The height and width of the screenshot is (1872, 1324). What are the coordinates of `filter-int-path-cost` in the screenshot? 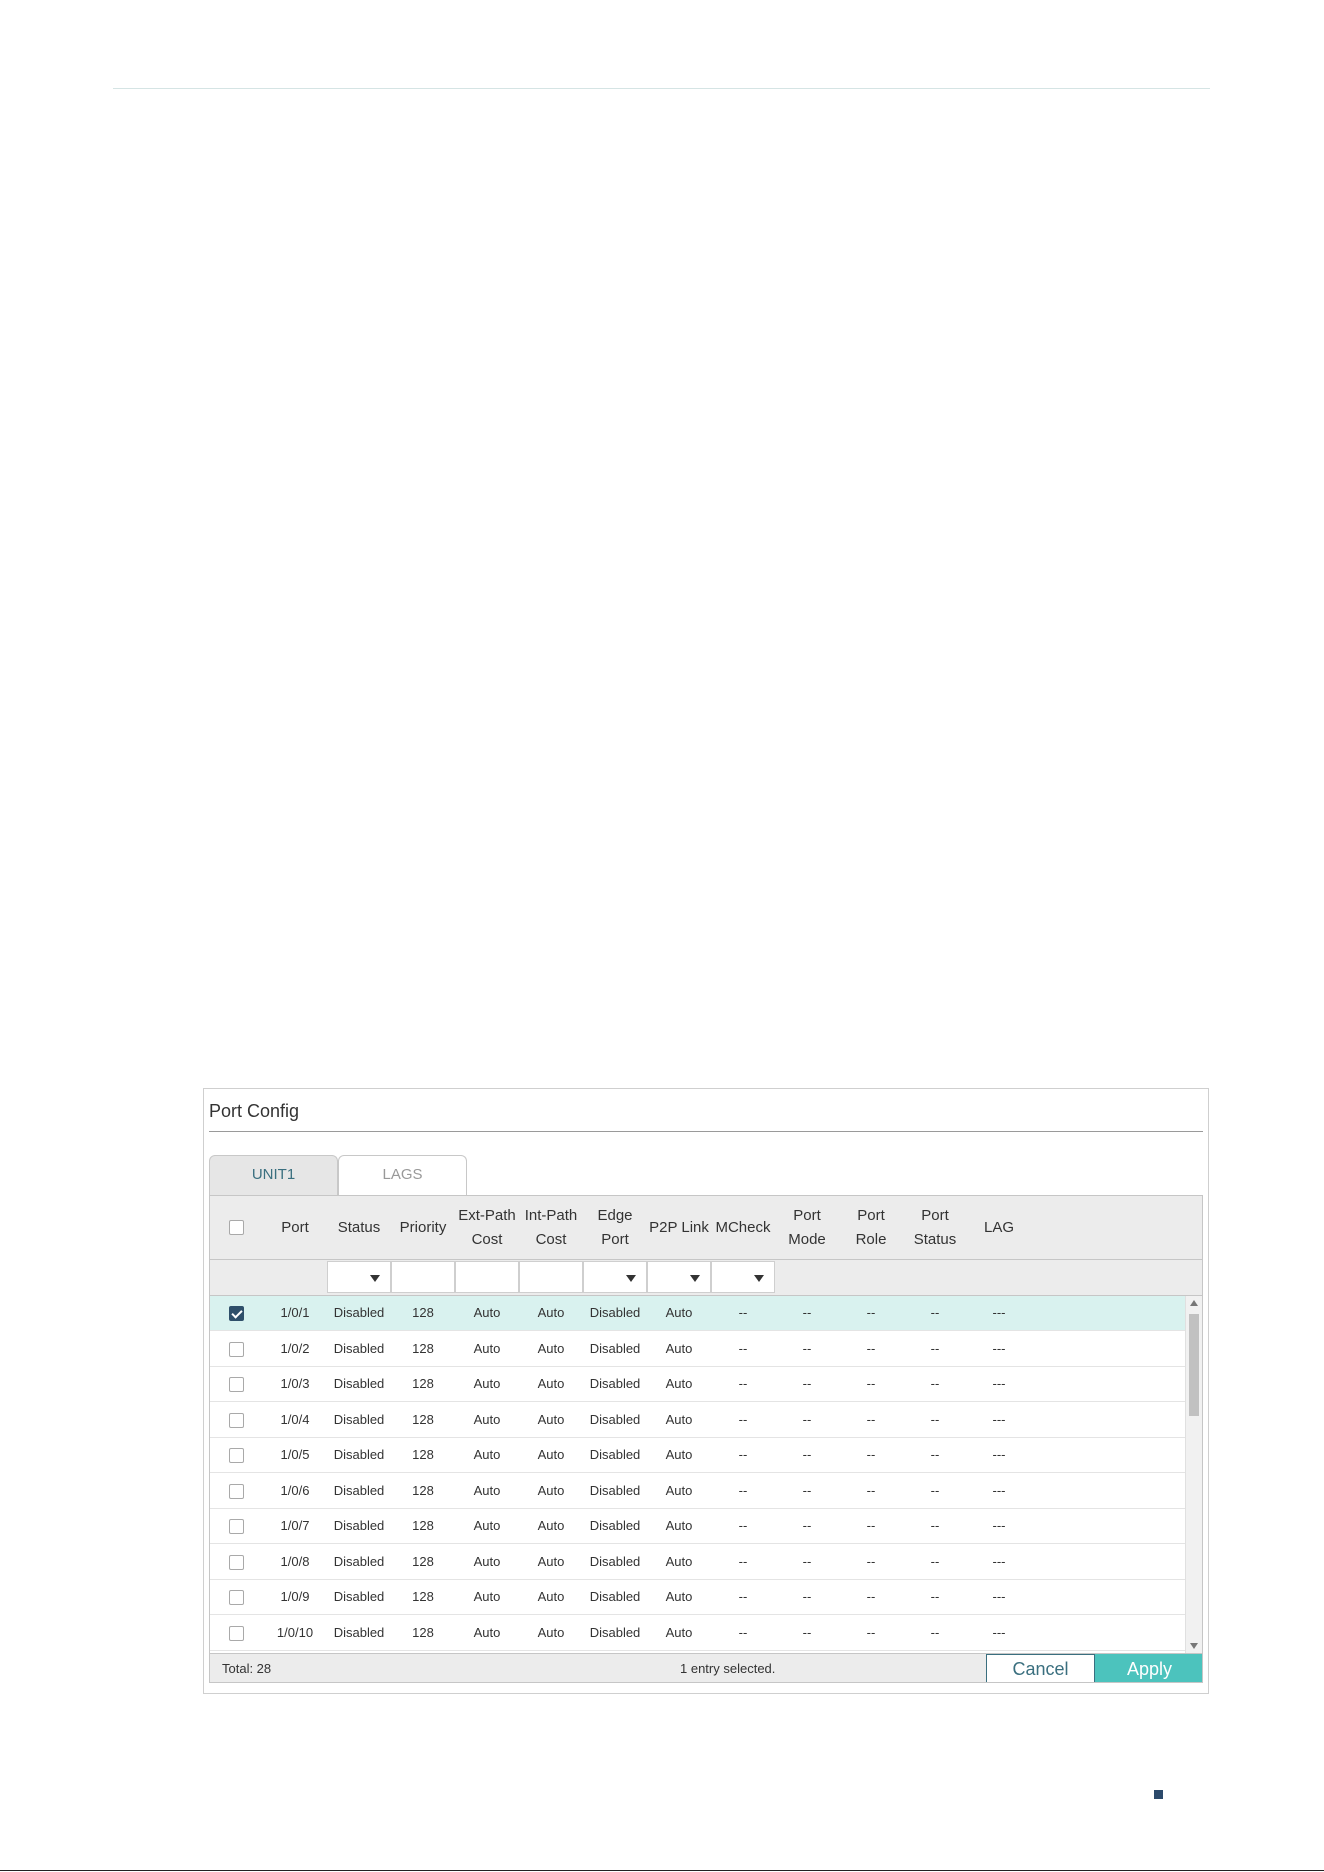 It's located at (551, 1277).